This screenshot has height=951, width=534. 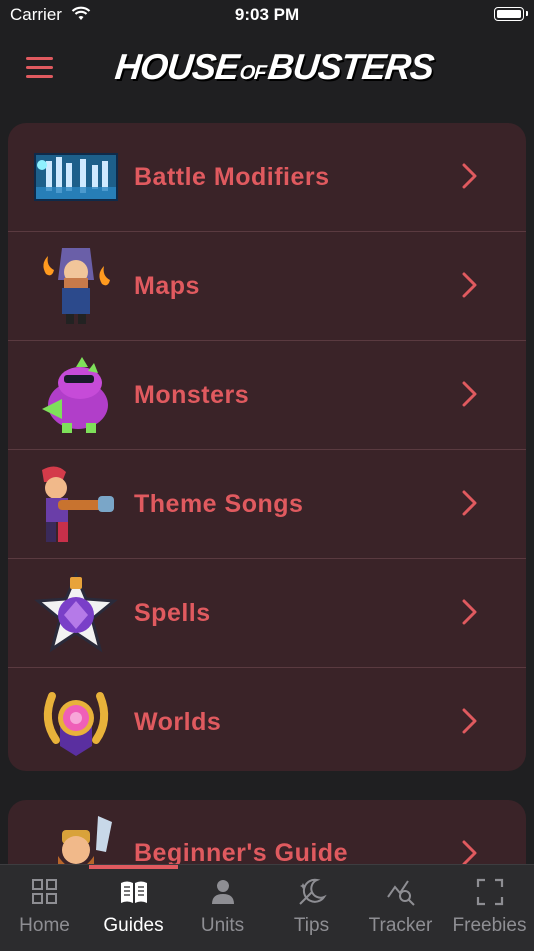 What do you see at coordinates (511, 14) in the screenshot?
I see `battery-icon` at bounding box center [511, 14].